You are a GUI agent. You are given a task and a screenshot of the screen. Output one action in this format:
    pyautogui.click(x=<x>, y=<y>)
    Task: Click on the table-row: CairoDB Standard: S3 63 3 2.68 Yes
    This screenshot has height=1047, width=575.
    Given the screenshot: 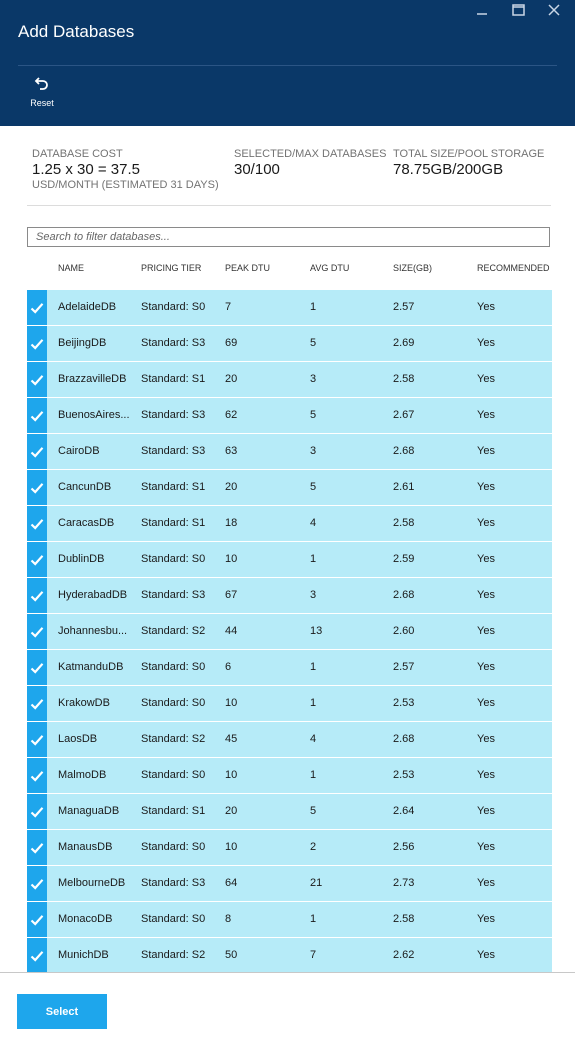 What is the action you would take?
    pyautogui.click(x=289, y=452)
    